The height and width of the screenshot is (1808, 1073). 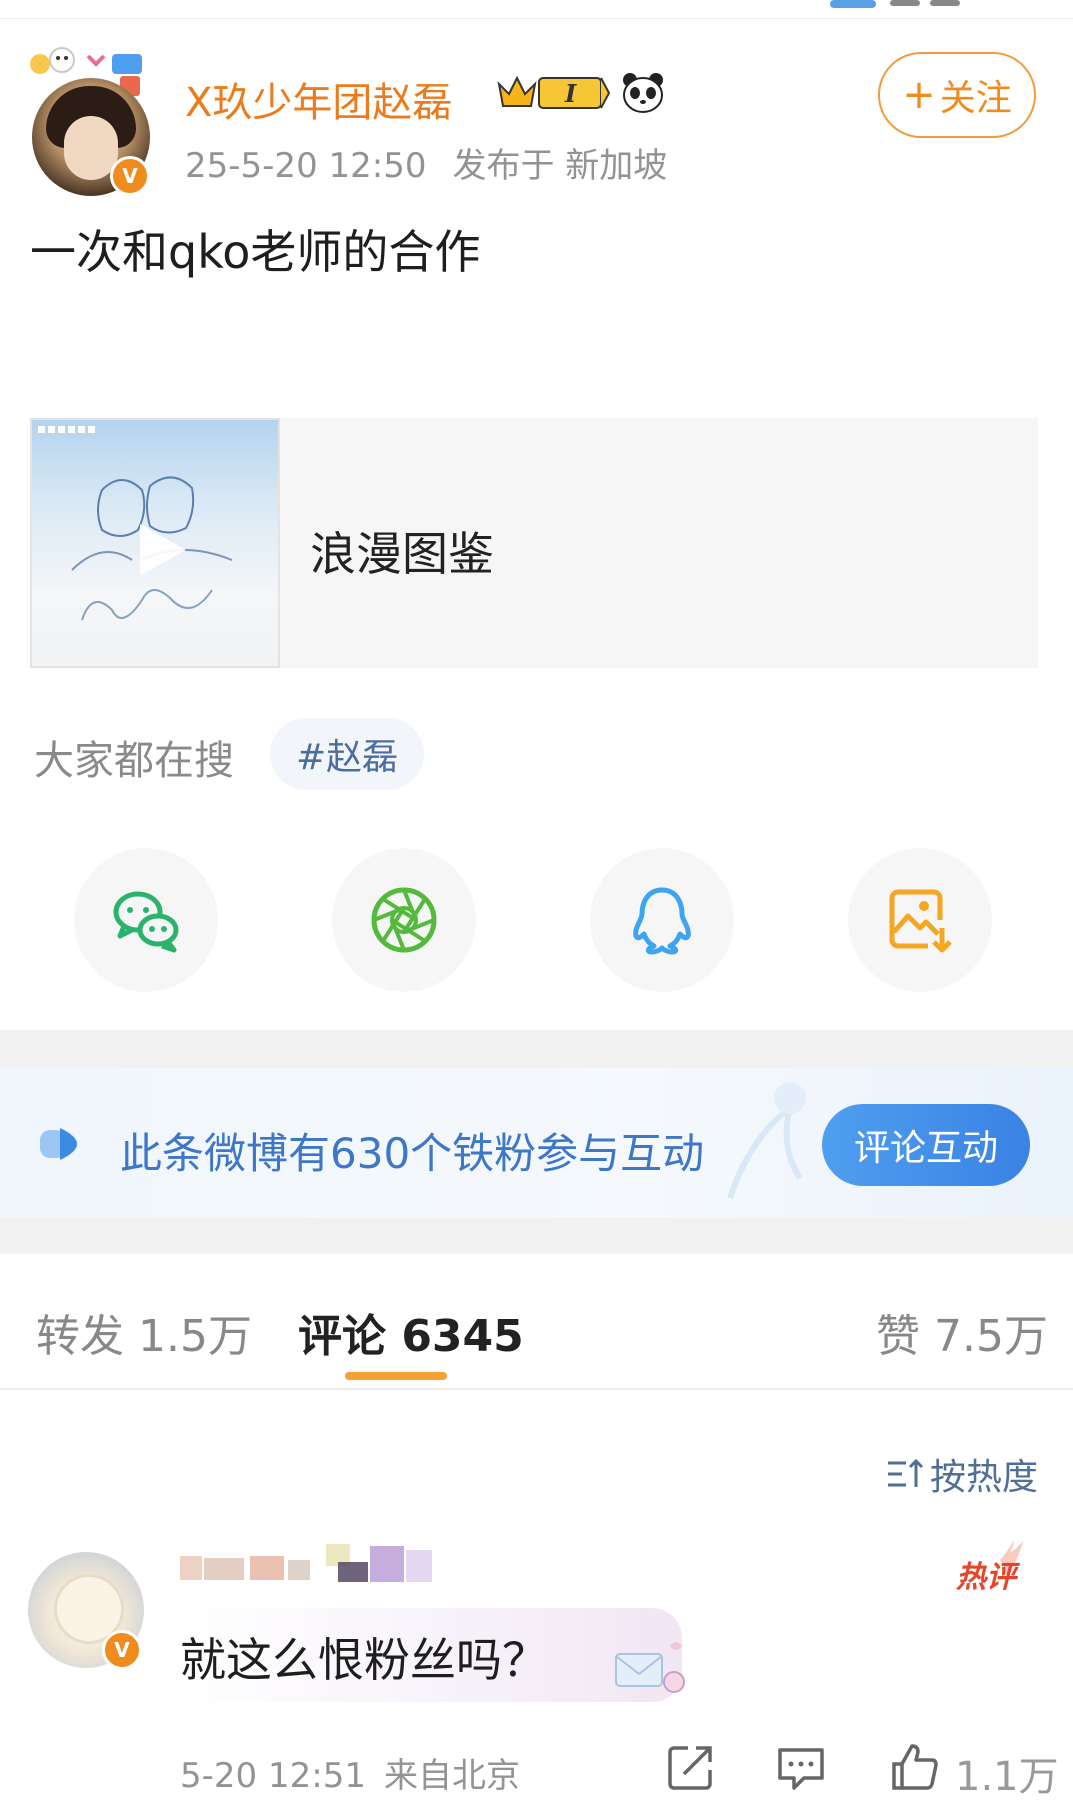 What do you see at coordinates (766, 1140) in the screenshot?
I see `banner-decoration` at bounding box center [766, 1140].